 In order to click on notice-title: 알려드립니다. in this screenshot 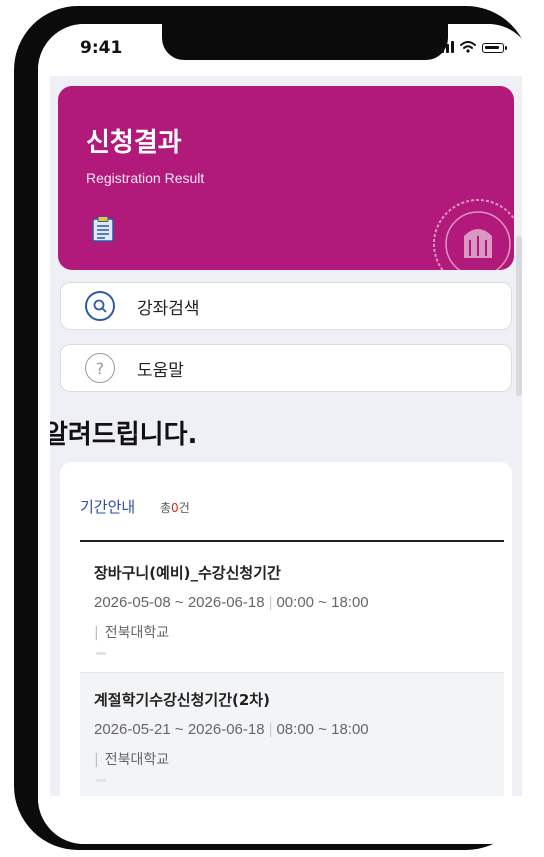, I will do `click(124, 435)`.